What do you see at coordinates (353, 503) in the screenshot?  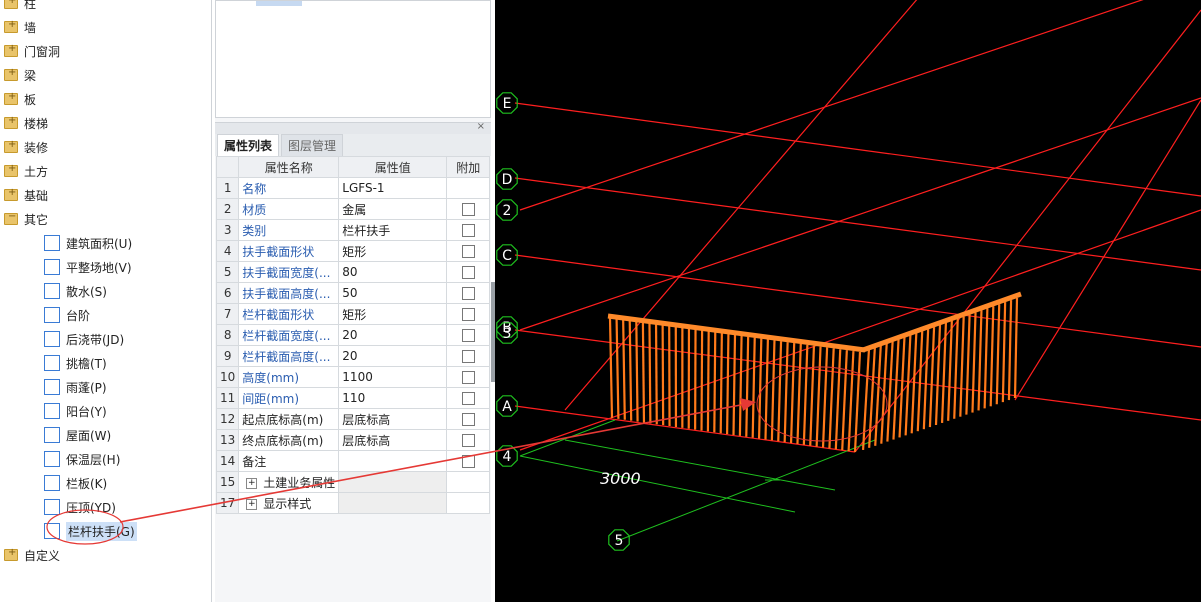 I see `property-group-row: 17+显示样式` at bounding box center [353, 503].